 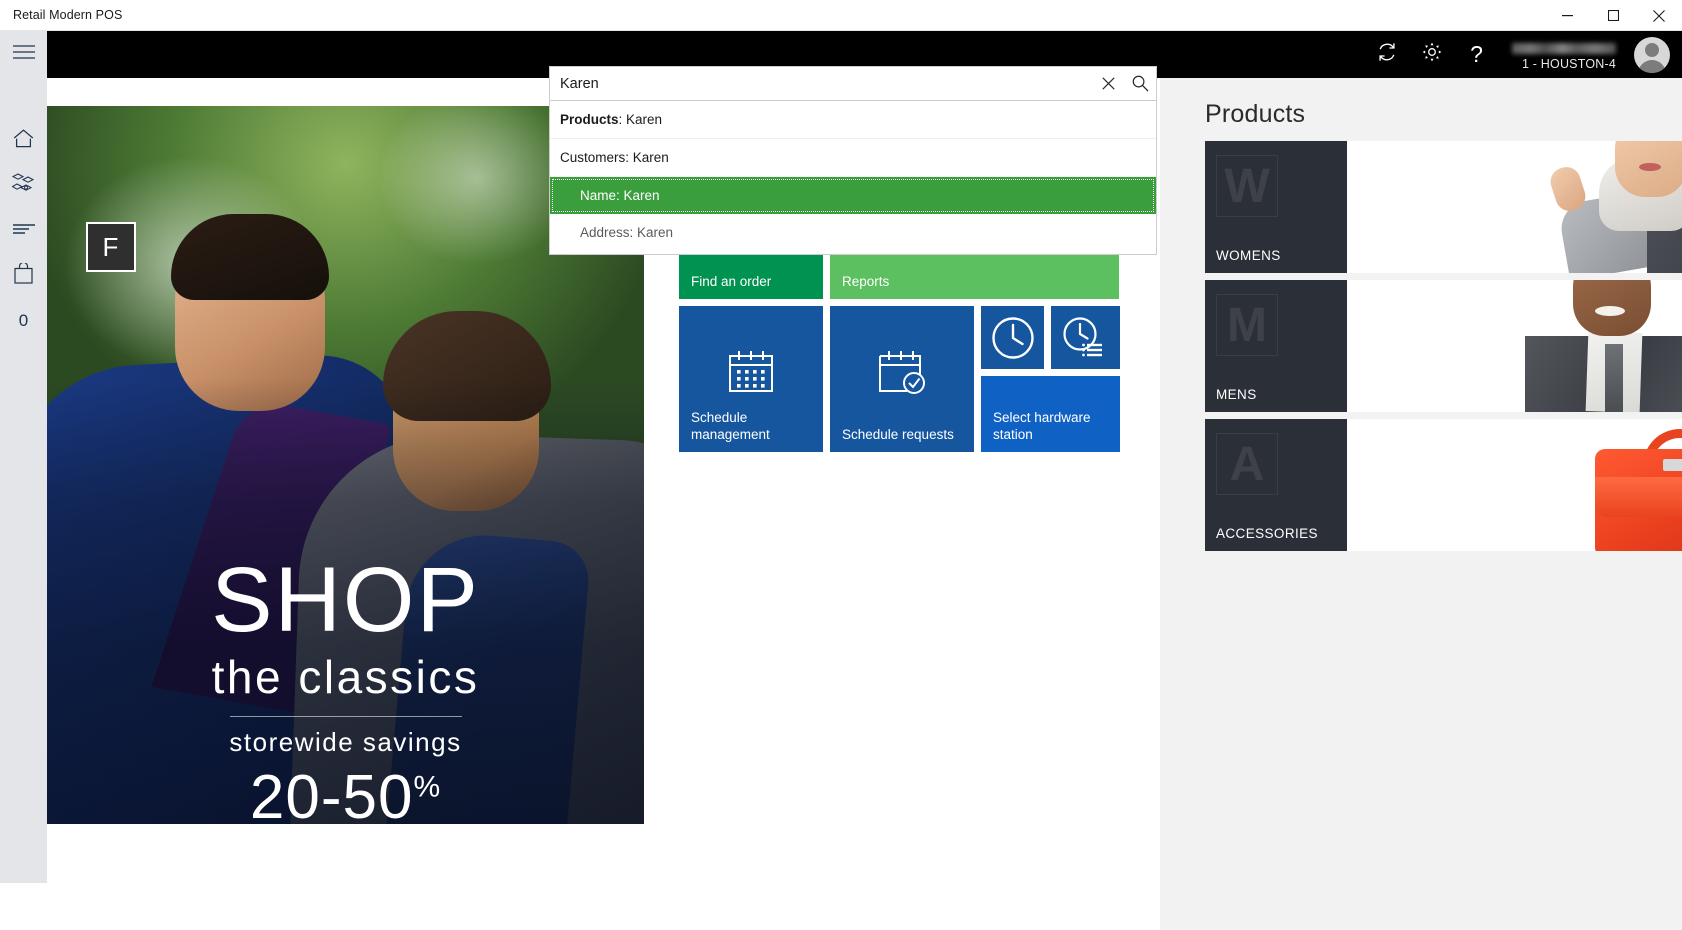 I want to click on sync-icon, so click(x=1387, y=54).